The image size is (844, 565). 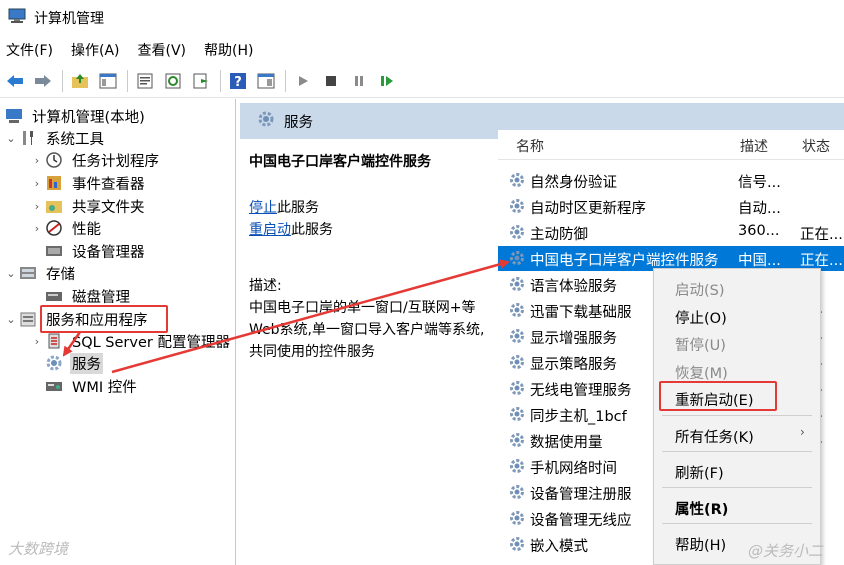 I want to click on annotation-arrows, so click(x=286, y=316).